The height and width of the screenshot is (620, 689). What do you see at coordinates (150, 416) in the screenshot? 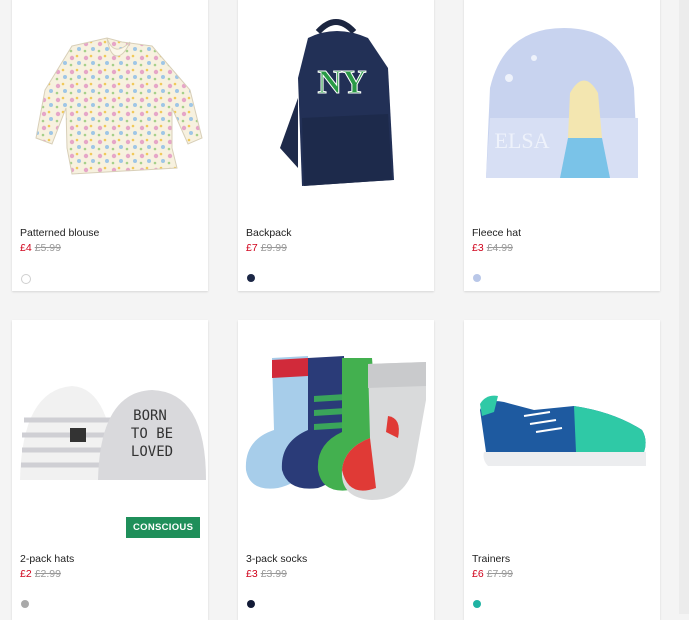
I see `beanie-text-line1: BORN` at bounding box center [150, 416].